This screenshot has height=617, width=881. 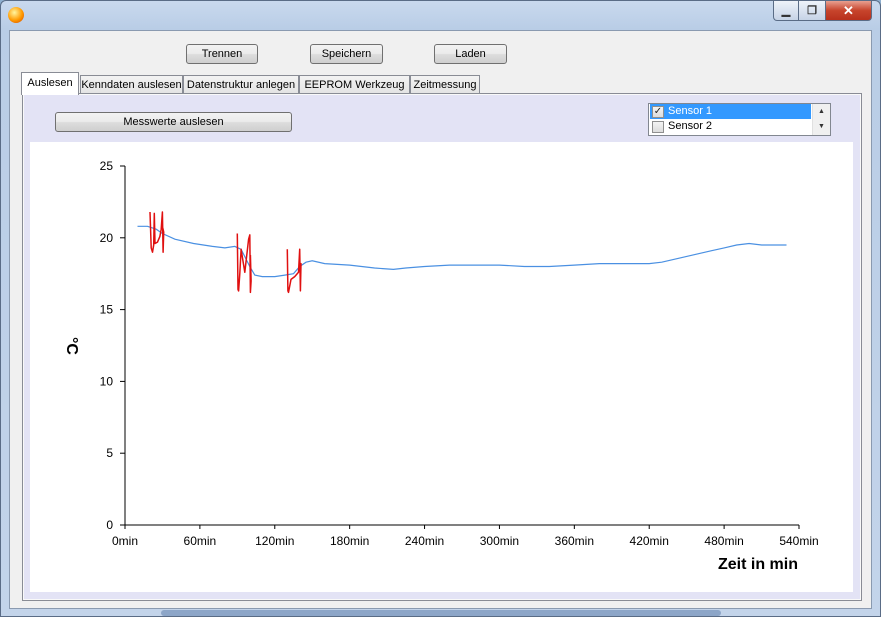 What do you see at coordinates (222, 54) in the screenshot?
I see `disconnect-button: Trennen` at bounding box center [222, 54].